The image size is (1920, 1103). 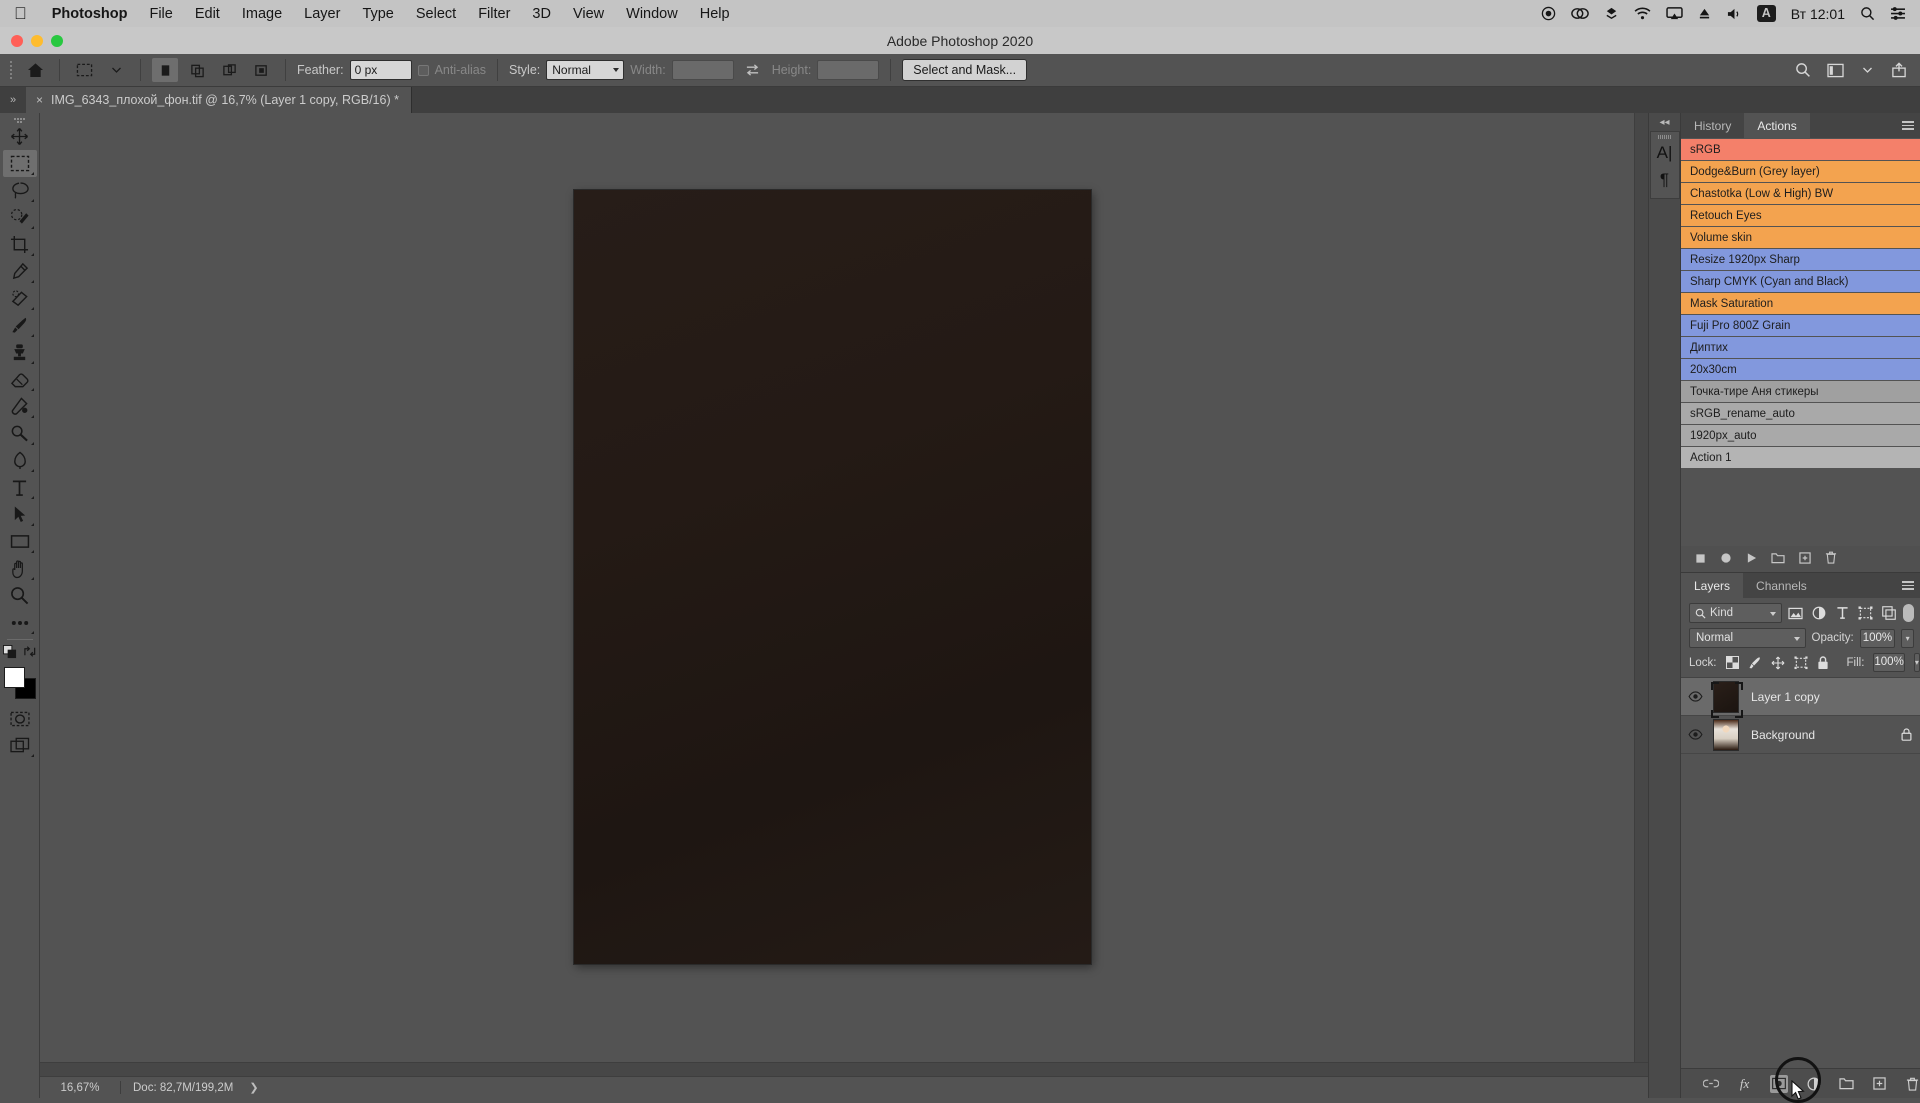 I want to click on dock-grip, so click(x=1665, y=135).